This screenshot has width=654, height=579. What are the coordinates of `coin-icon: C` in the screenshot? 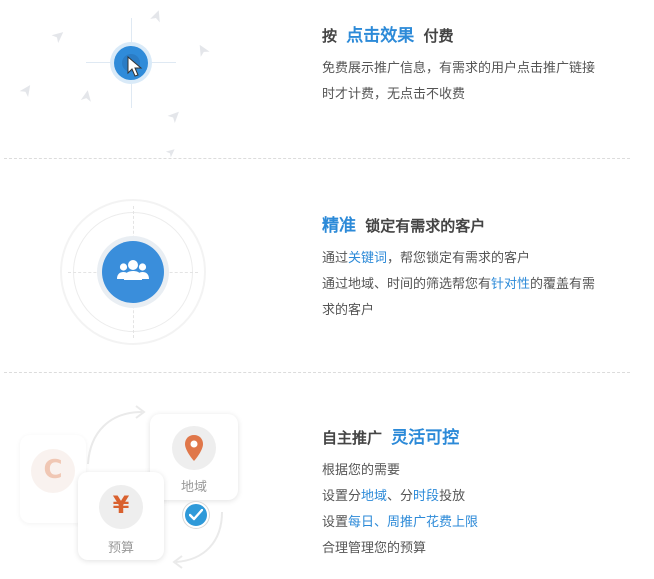 It's located at (53, 471).